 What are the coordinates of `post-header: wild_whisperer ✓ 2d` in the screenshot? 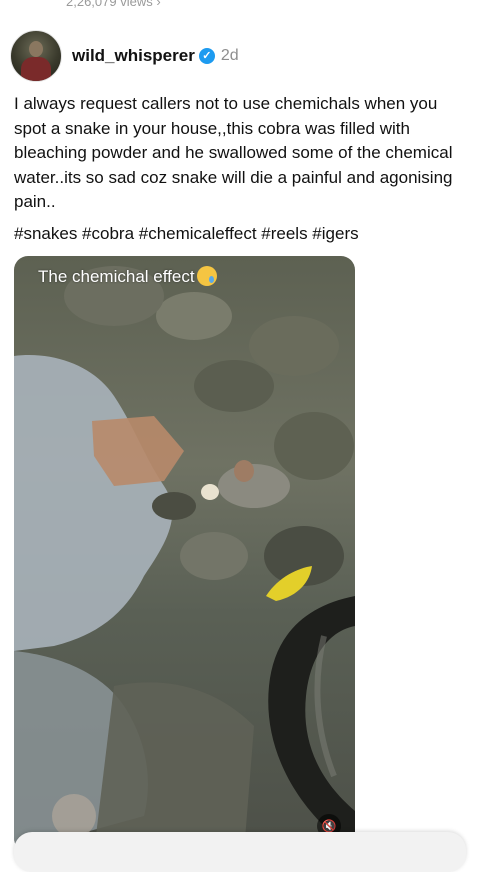 It's located at (124, 56).